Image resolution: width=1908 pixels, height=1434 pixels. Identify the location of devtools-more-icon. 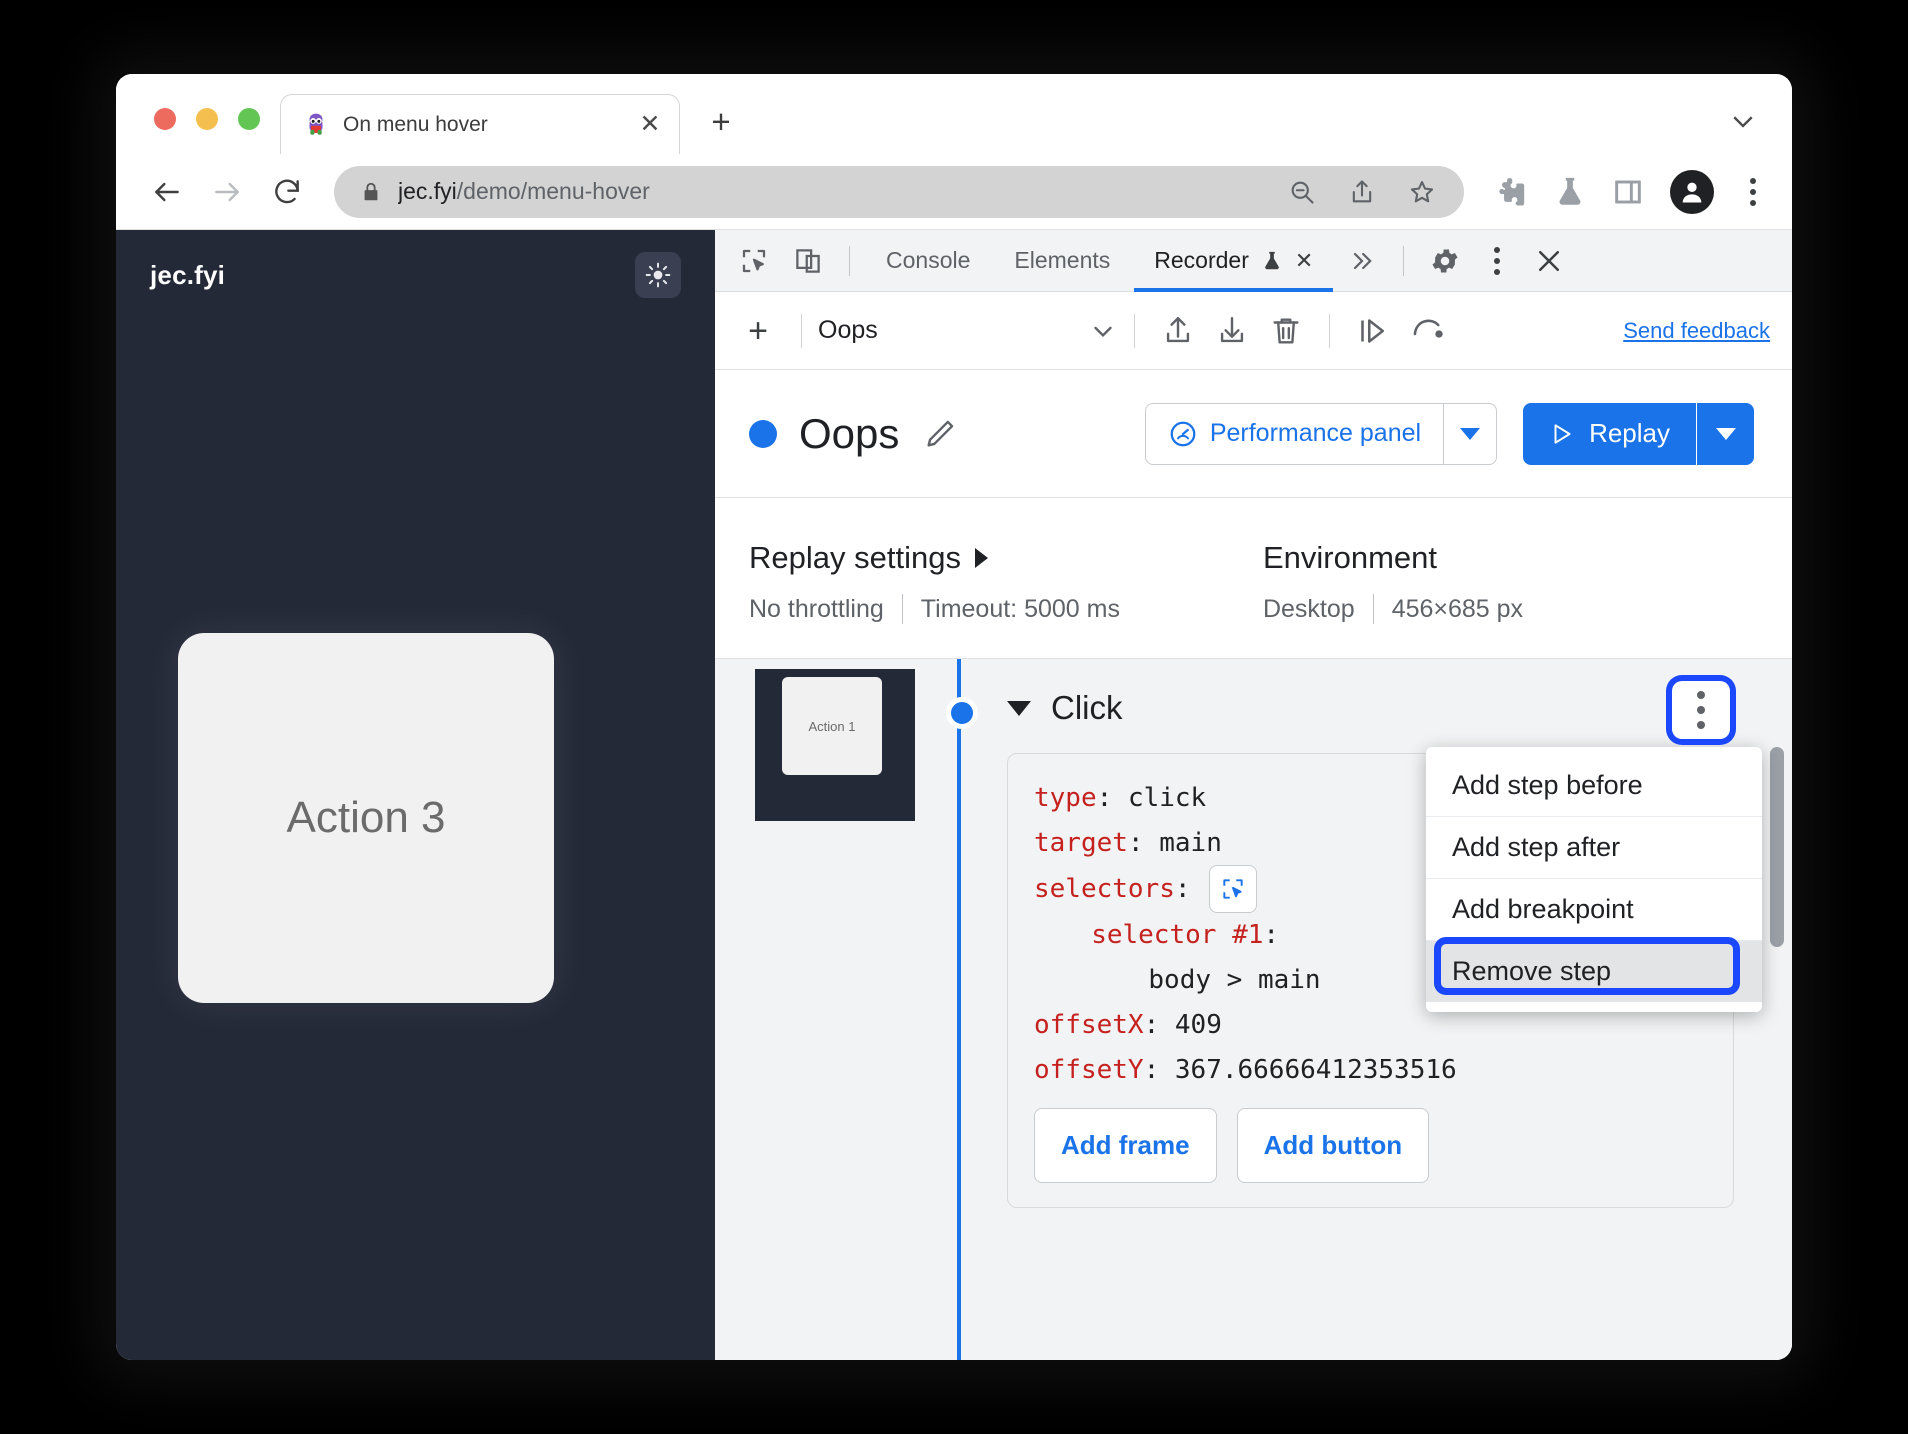
(1497, 261).